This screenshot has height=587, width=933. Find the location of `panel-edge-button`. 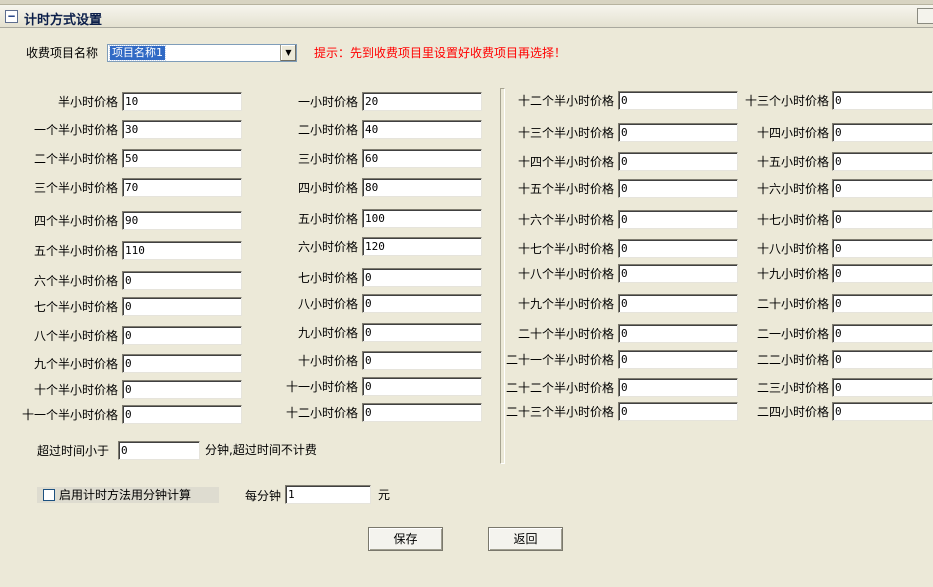

panel-edge-button is located at coordinates (925, 16).